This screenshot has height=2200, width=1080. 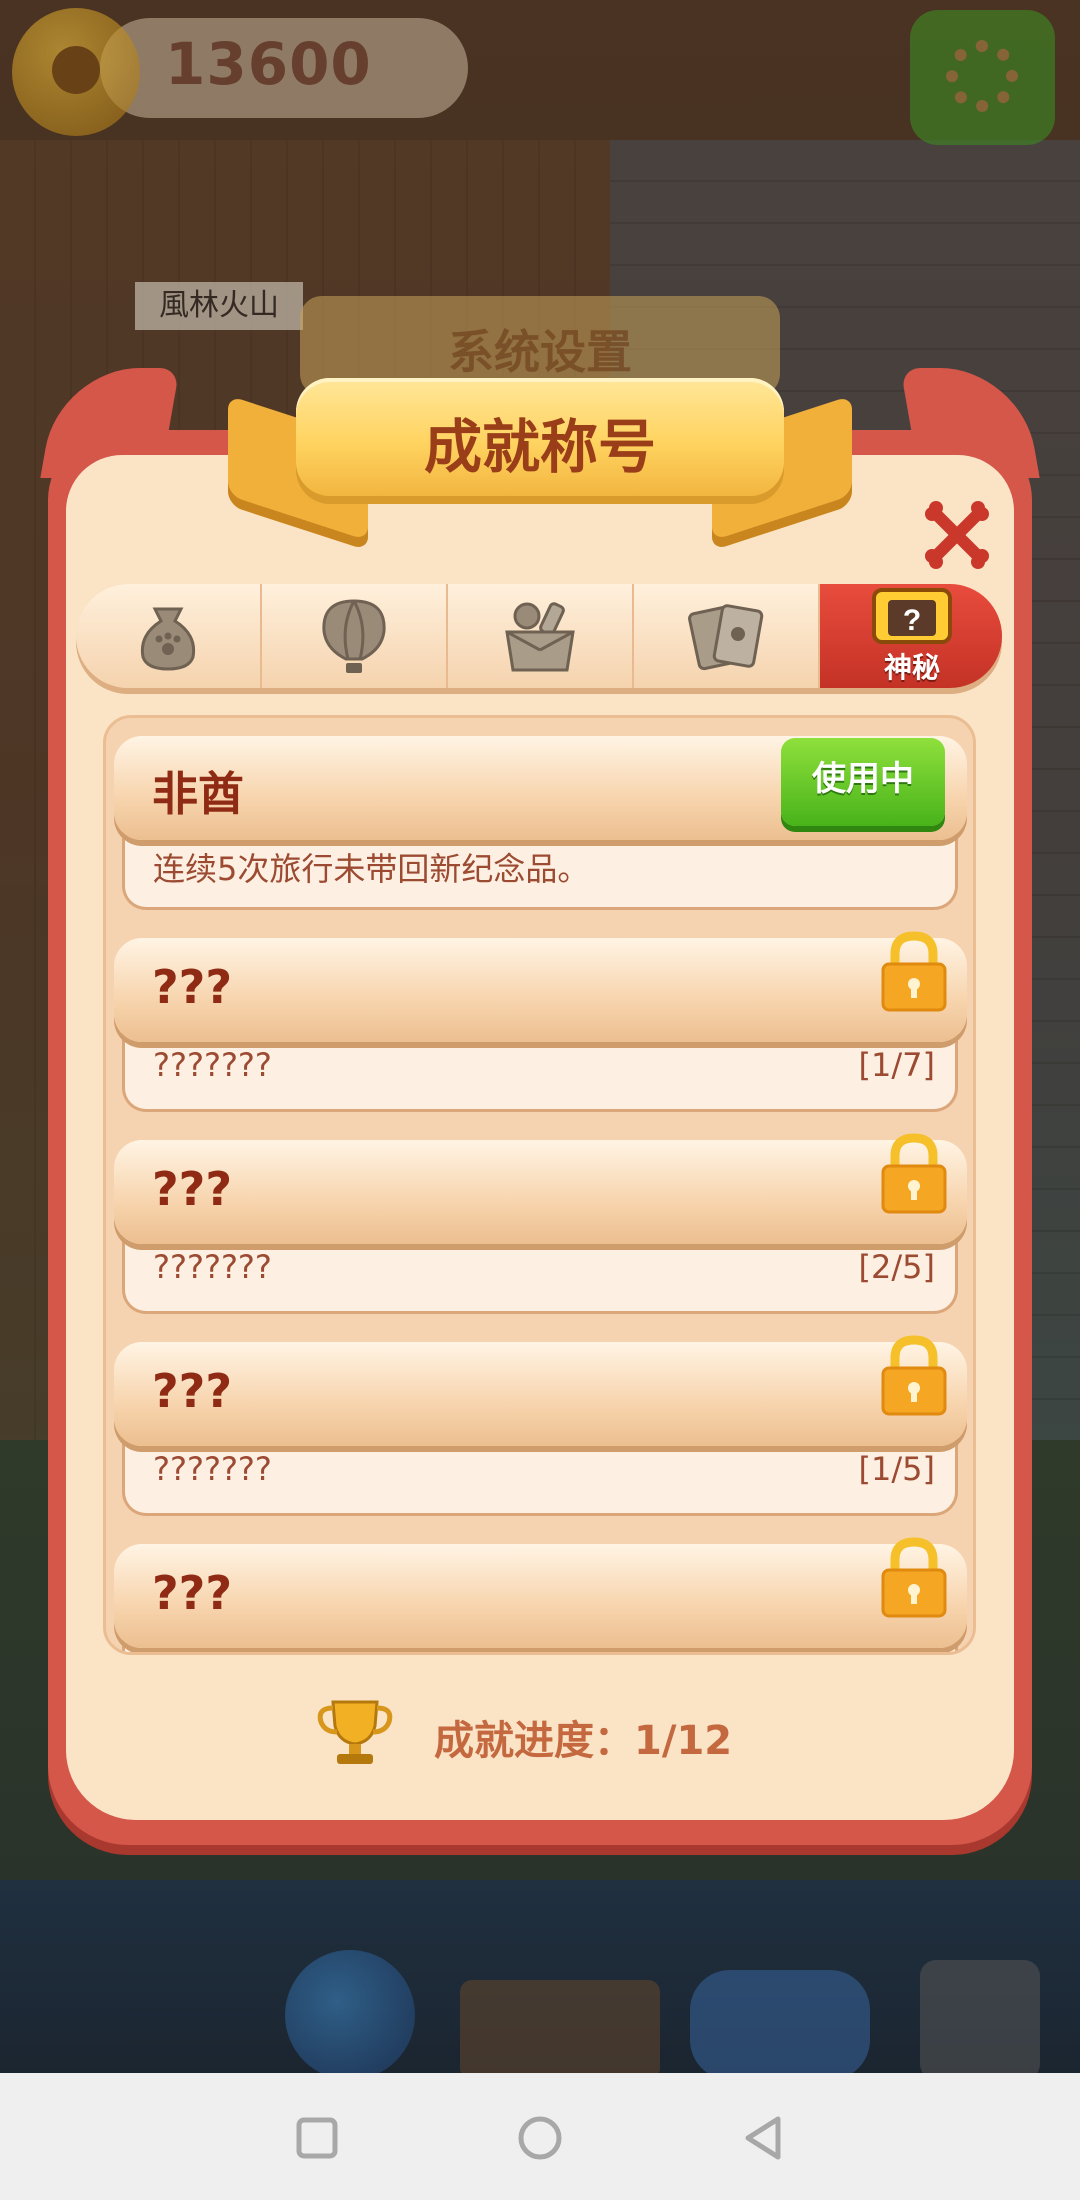 I want to click on achievement-progress: [1/5], so click(x=896, y=1469).